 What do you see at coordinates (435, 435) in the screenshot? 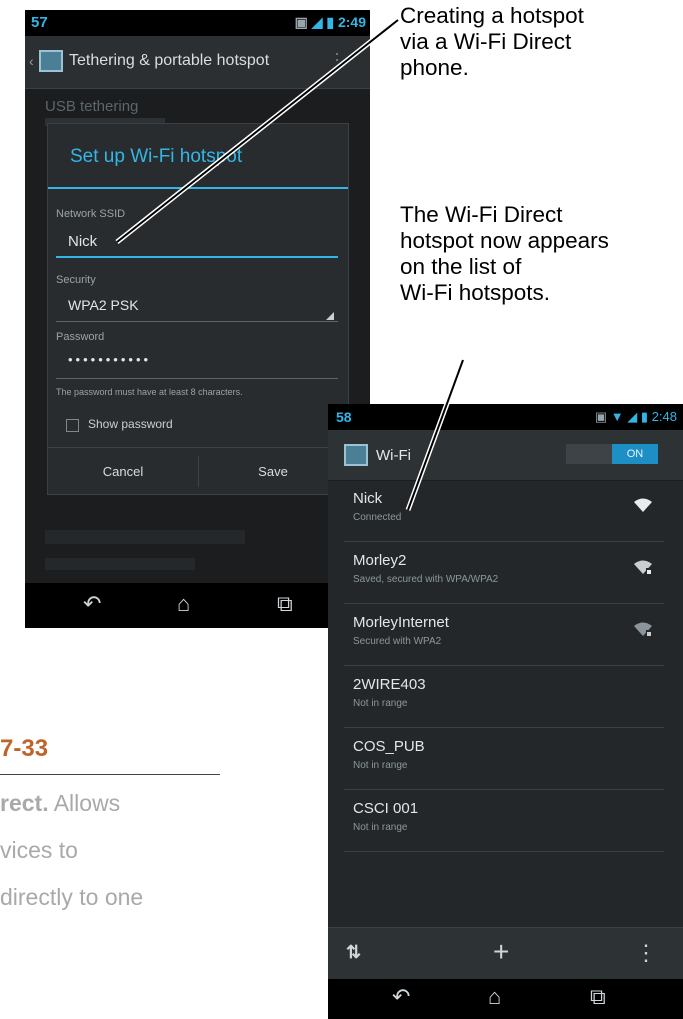
I see `leader-line-middle` at bounding box center [435, 435].